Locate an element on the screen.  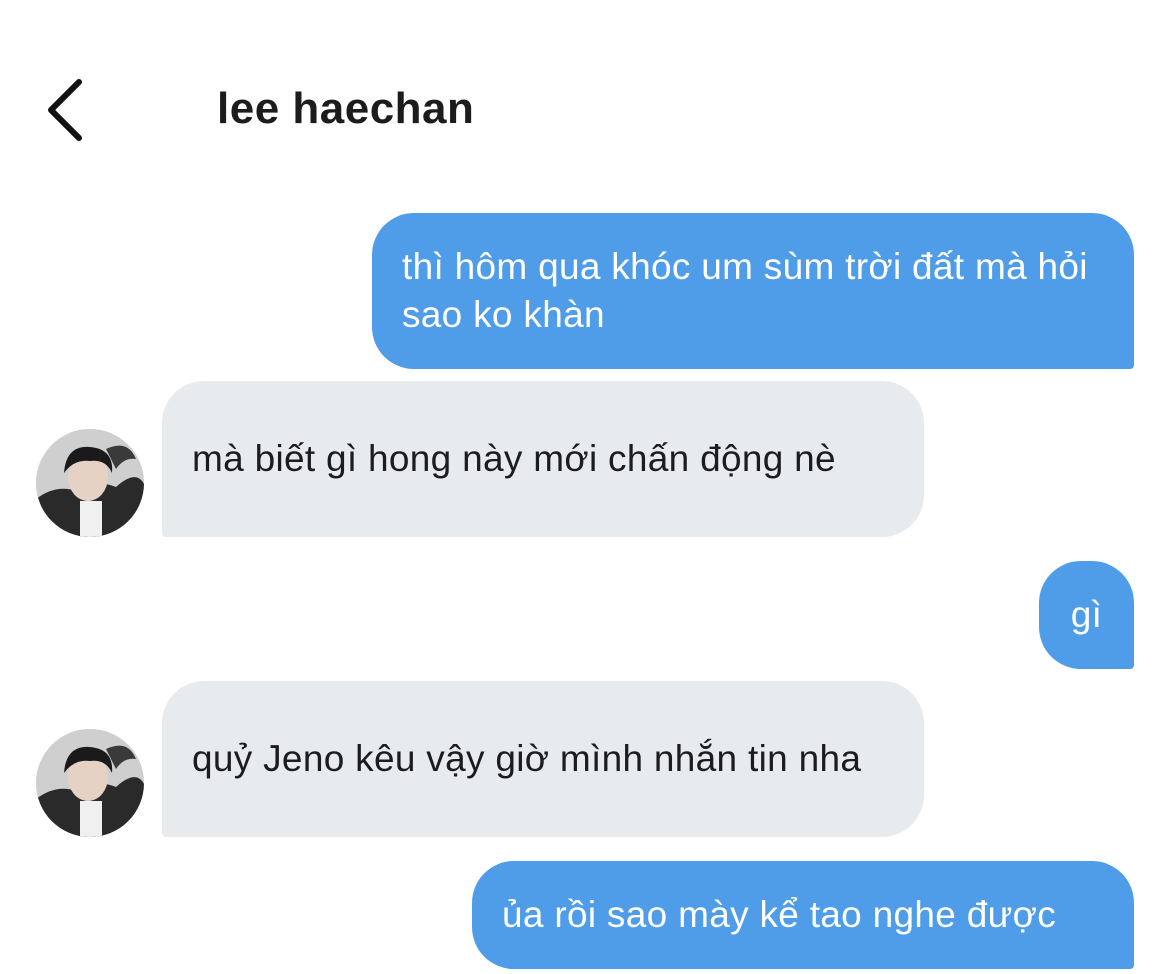
message-bubble-outgoing: gì is located at coordinates (1086, 615).